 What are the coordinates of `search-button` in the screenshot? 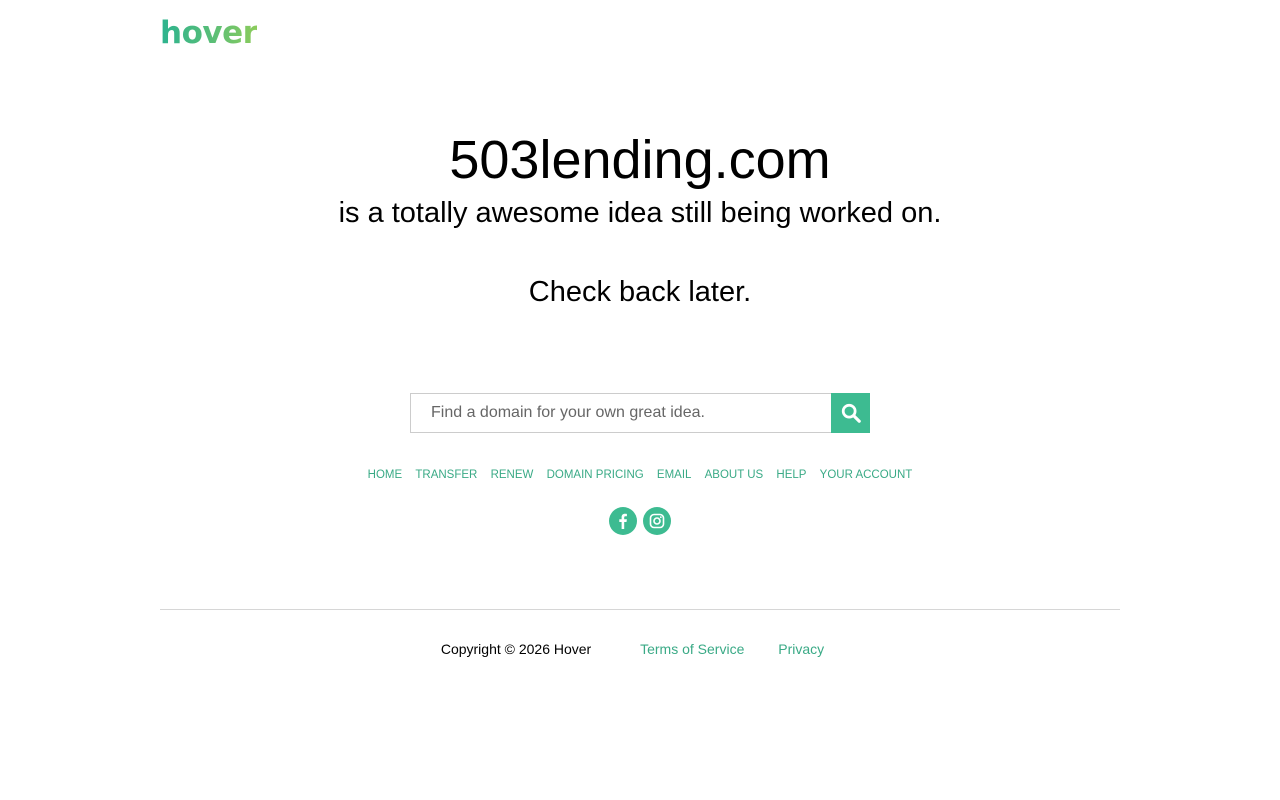 It's located at (850, 413).